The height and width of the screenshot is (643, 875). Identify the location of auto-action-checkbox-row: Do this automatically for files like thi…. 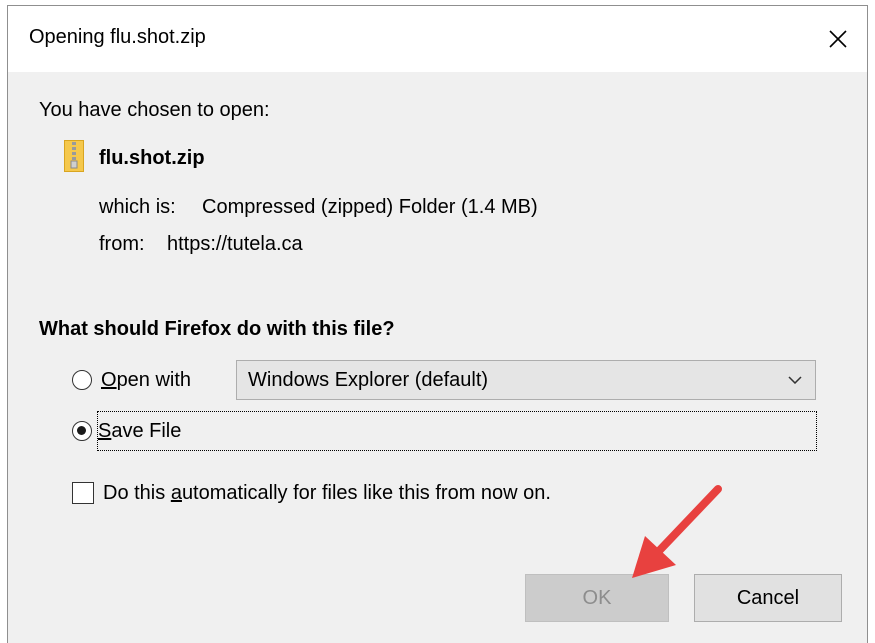
(311, 493).